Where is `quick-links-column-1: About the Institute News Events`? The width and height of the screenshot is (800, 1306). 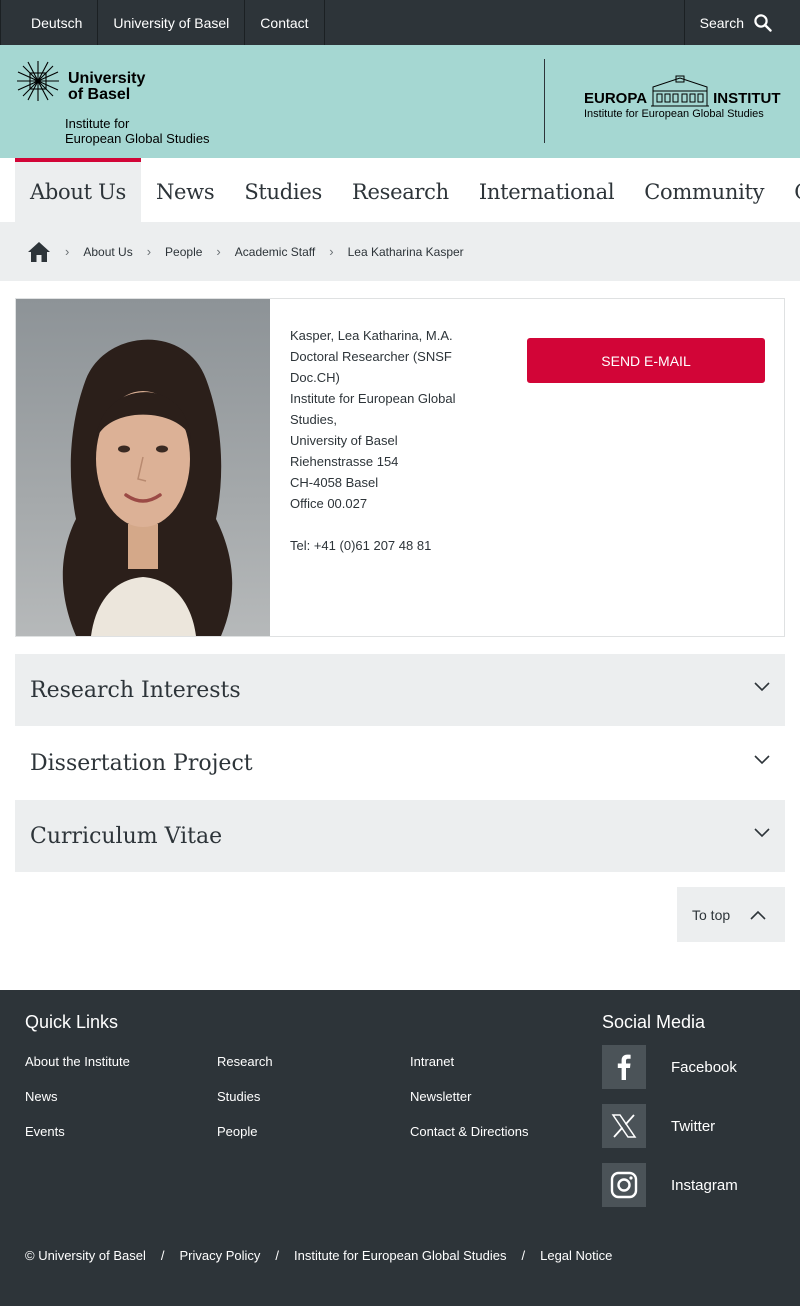
quick-links-column-1: About the Institute News Events is located at coordinates (77, 1106).